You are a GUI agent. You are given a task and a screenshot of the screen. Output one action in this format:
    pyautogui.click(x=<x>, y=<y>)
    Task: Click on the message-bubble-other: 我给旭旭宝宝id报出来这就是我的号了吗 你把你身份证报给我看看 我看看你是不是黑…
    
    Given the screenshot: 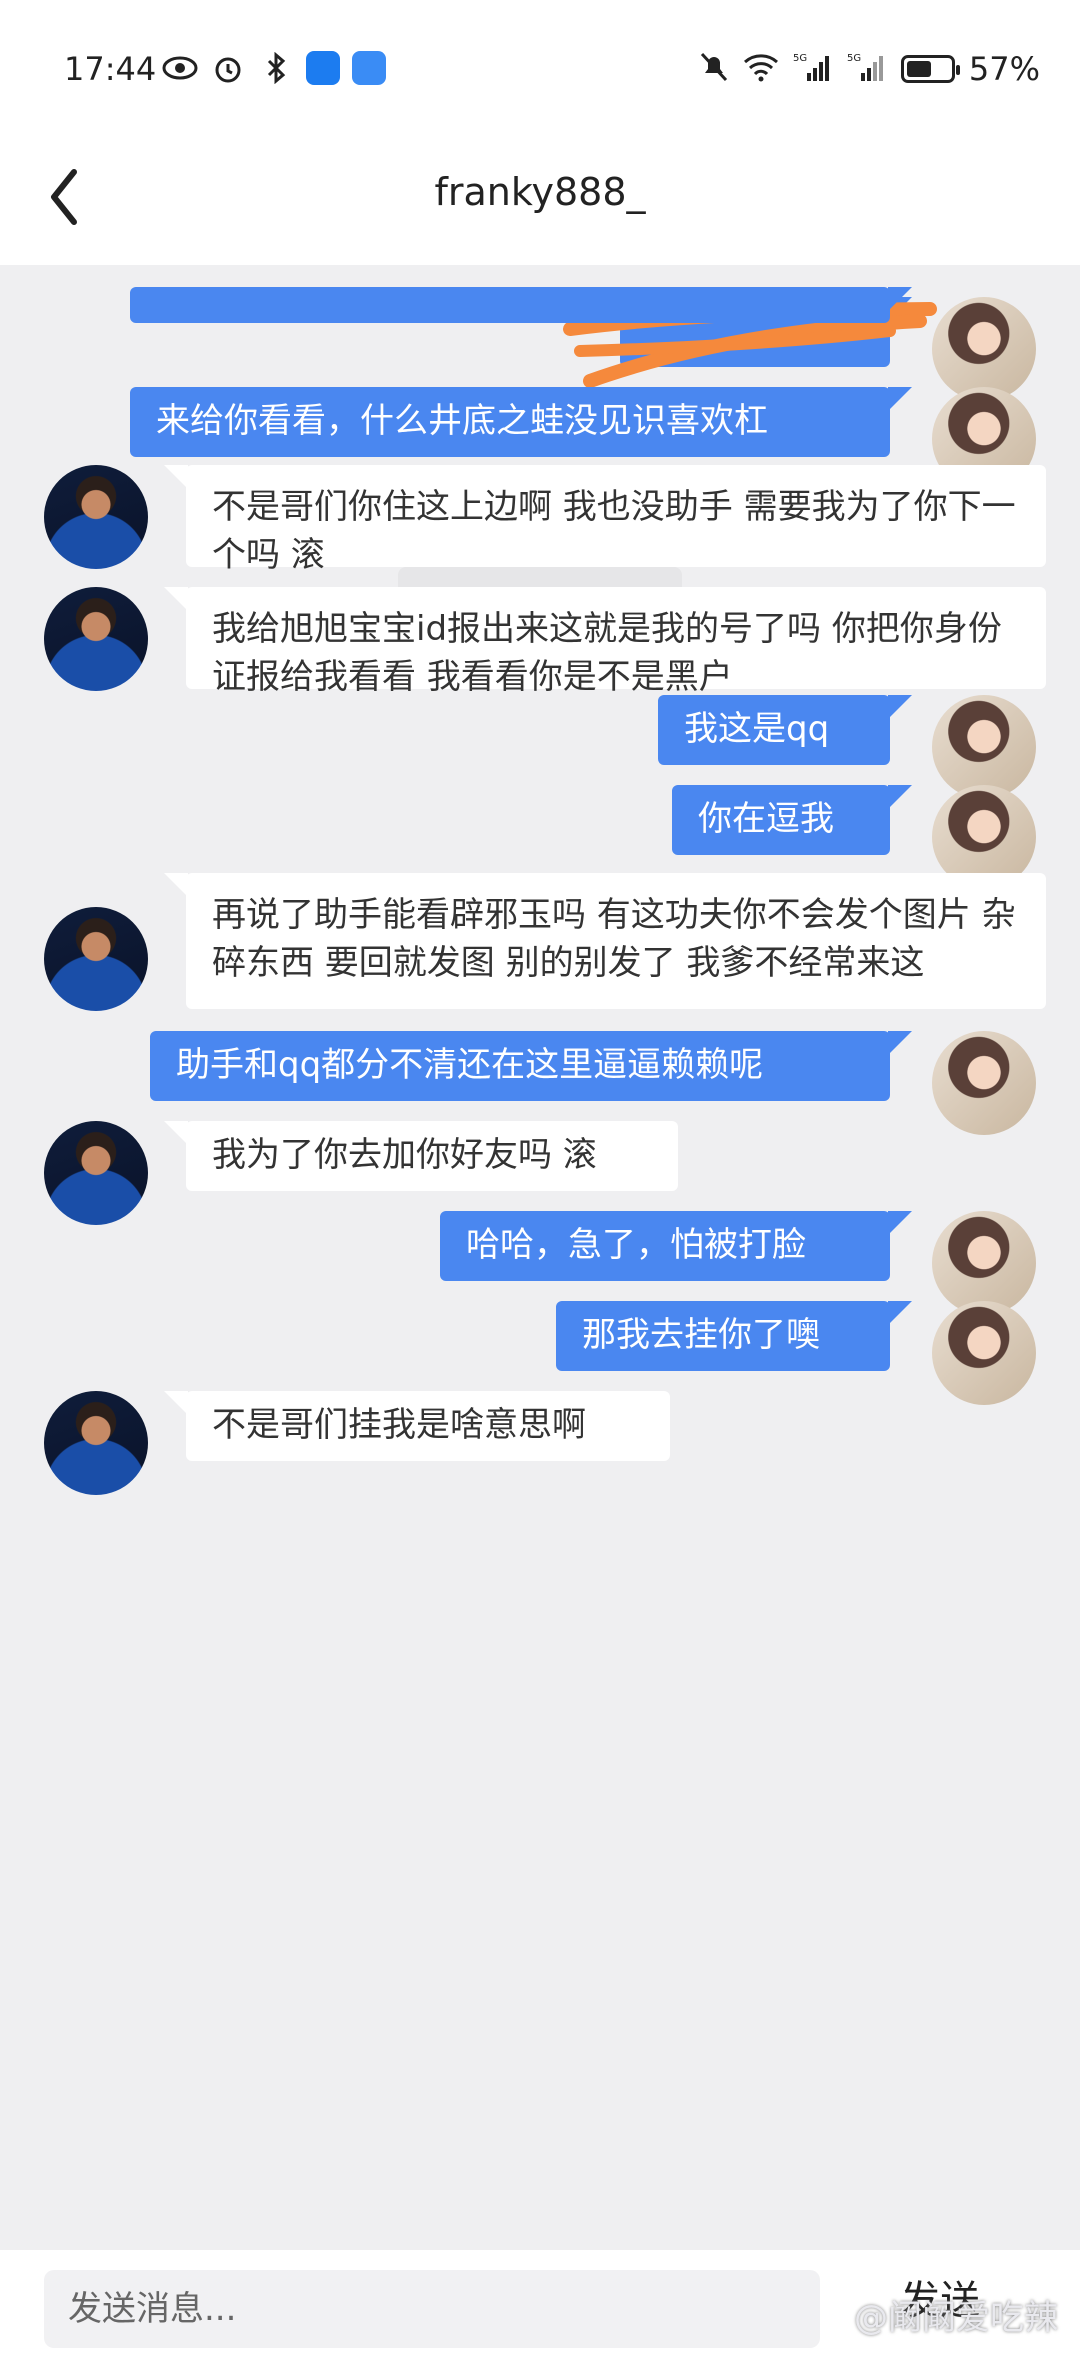 What is the action you would take?
    pyautogui.click(x=605, y=642)
    